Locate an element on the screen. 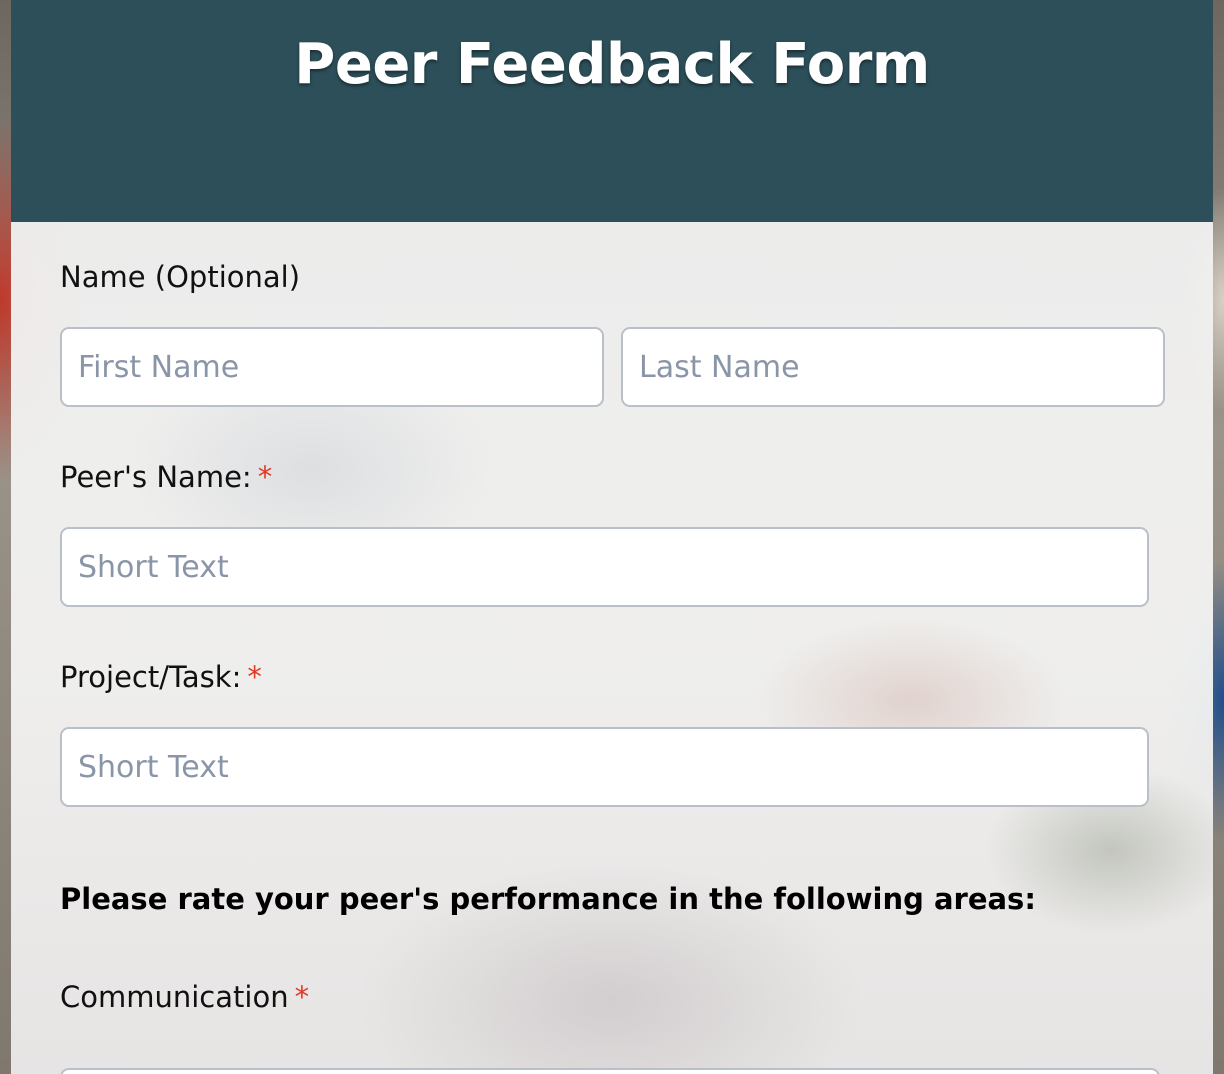 Image resolution: width=1224 pixels, height=1074 pixels. name-label: Name (Optional) is located at coordinates (180, 277).